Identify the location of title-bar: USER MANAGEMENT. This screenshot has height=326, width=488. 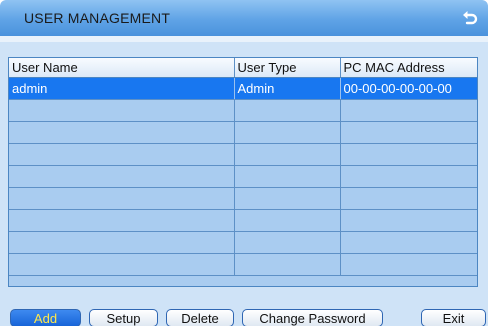
(244, 18).